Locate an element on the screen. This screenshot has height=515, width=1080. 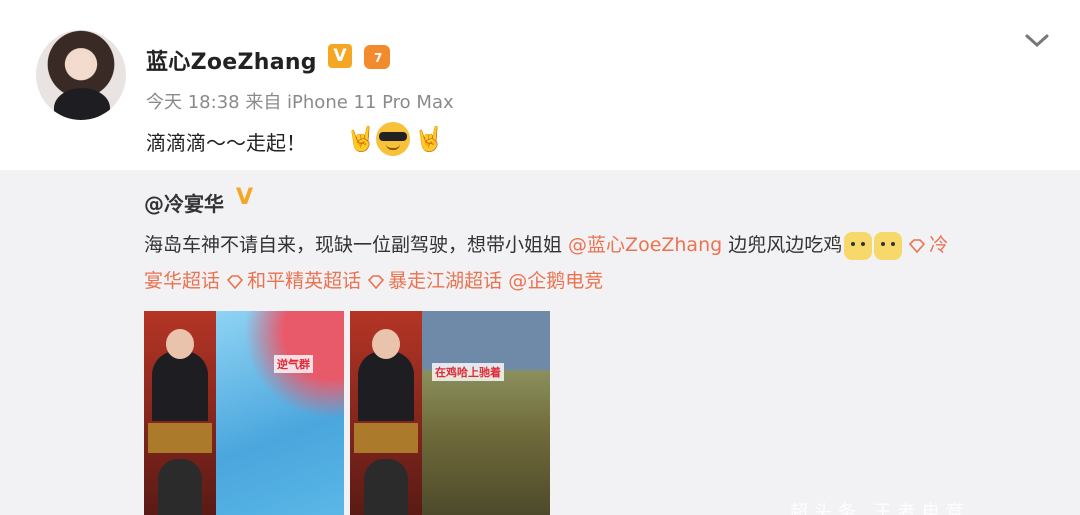
topic-link: 宴华超话 is located at coordinates (182, 281).